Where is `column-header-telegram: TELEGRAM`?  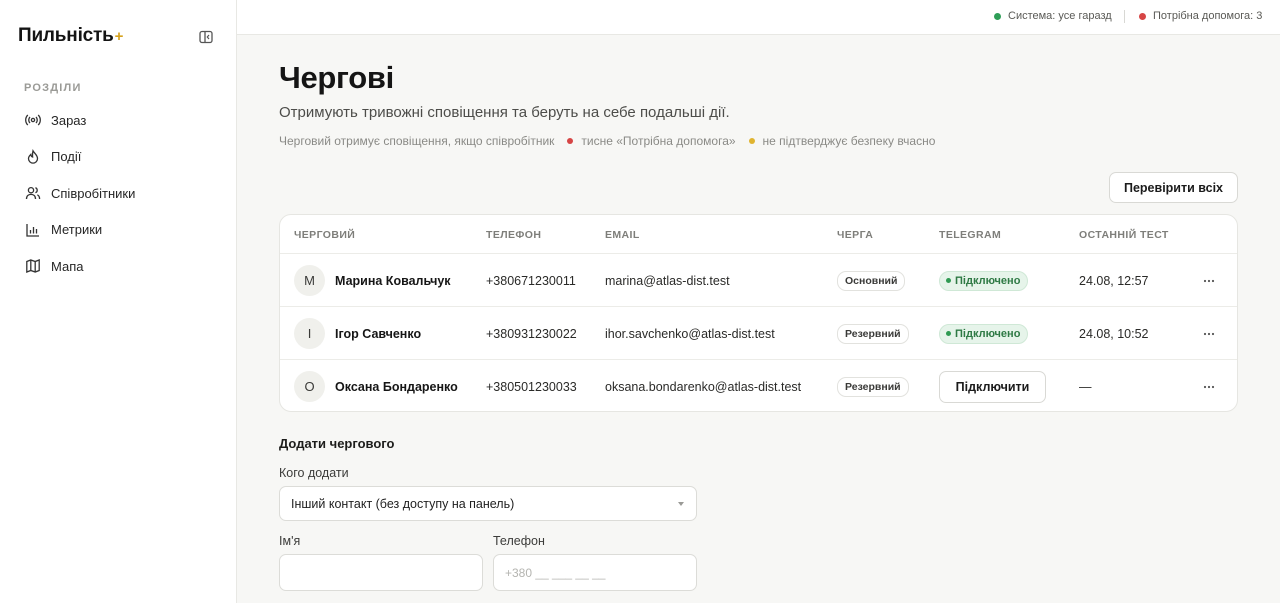
column-header-telegram: TELEGRAM is located at coordinates (970, 235).